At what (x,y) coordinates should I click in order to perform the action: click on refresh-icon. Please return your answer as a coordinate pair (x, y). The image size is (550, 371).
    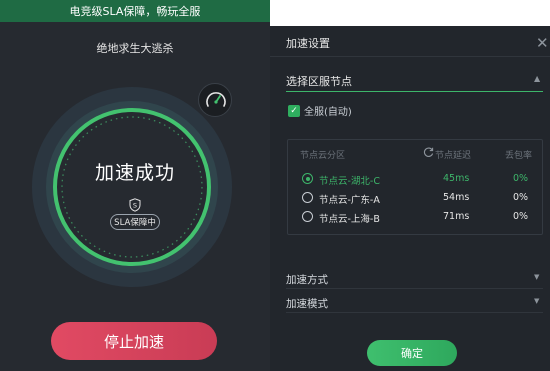
    Looking at the image, I should click on (428, 152).